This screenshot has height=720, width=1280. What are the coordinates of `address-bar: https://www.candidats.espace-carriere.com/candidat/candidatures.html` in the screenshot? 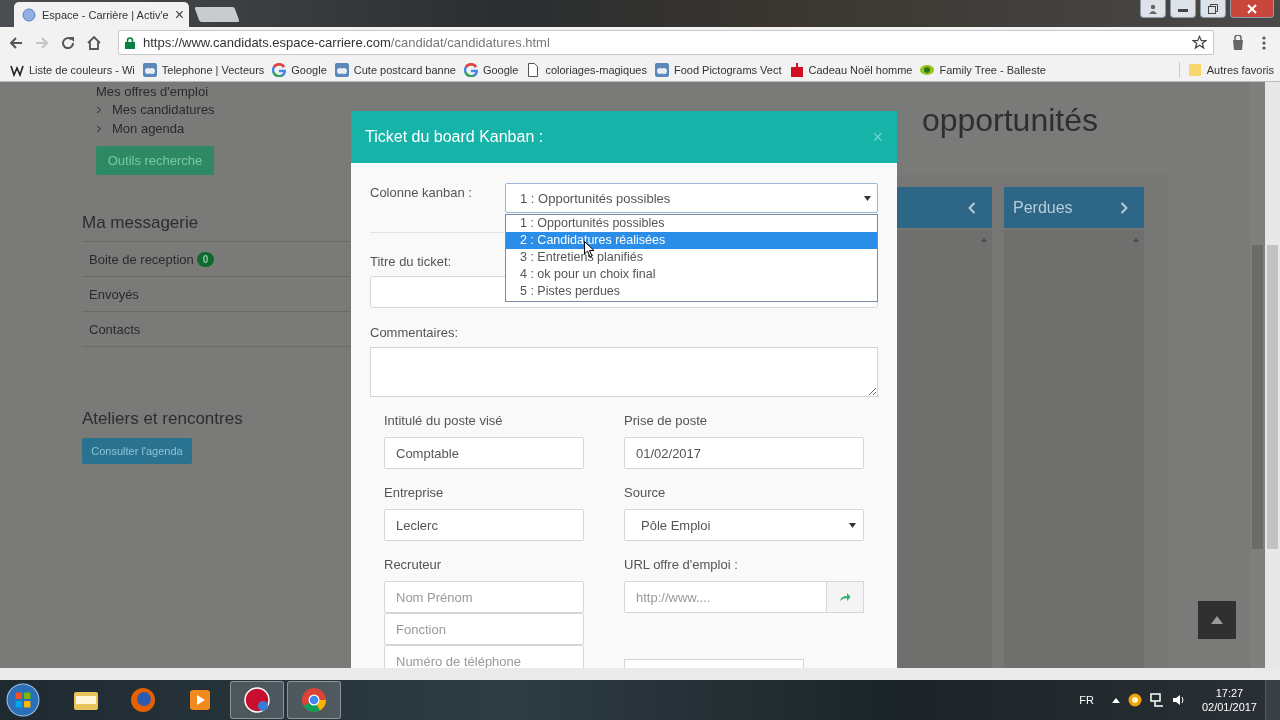 It's located at (666, 42).